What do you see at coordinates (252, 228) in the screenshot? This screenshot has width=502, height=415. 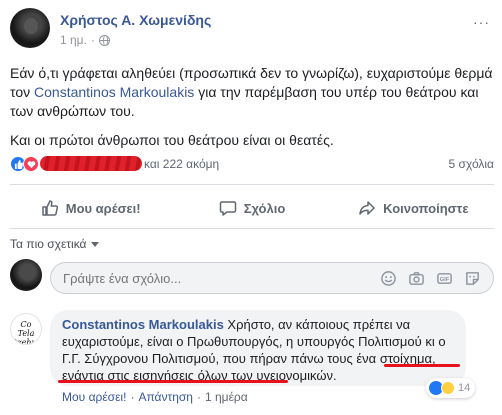 I see `divider-bottom` at bounding box center [252, 228].